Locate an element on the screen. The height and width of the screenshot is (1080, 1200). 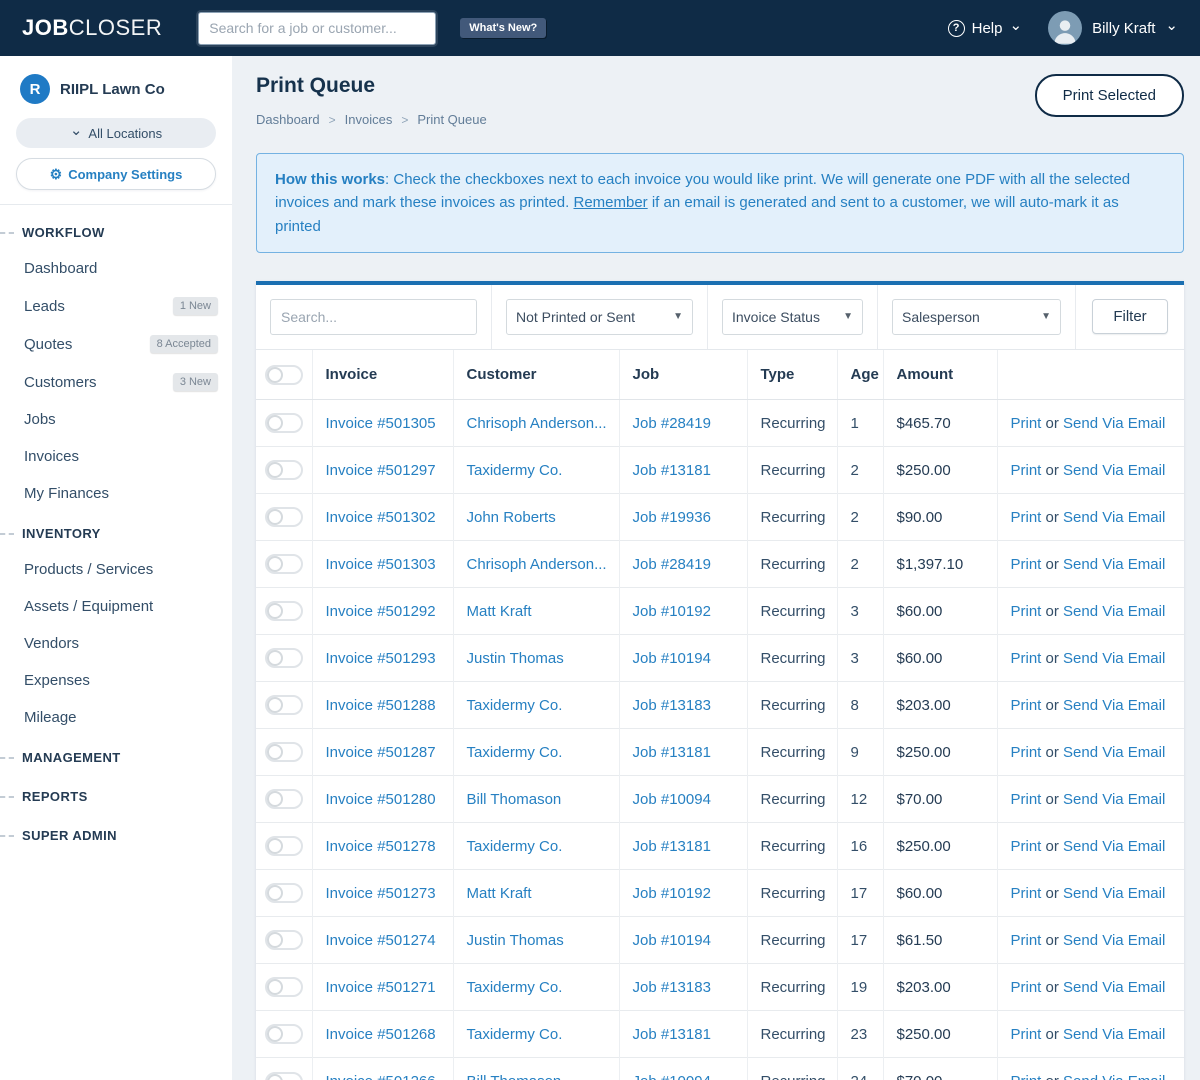
select-all-toggle is located at coordinates (284, 374).